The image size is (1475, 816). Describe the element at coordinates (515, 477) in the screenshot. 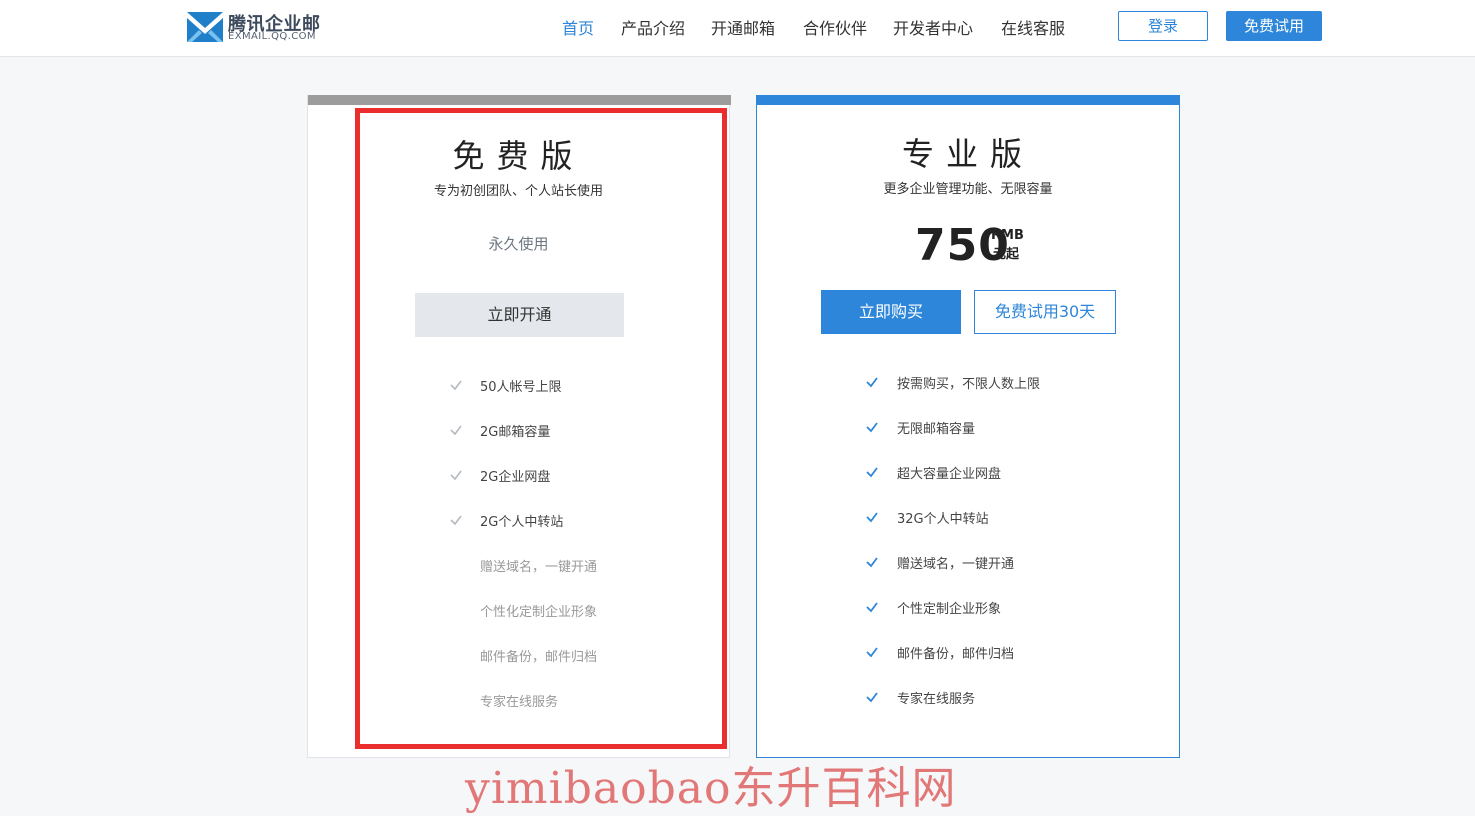

I see `free-feature-text: 2G企业网盘` at that location.